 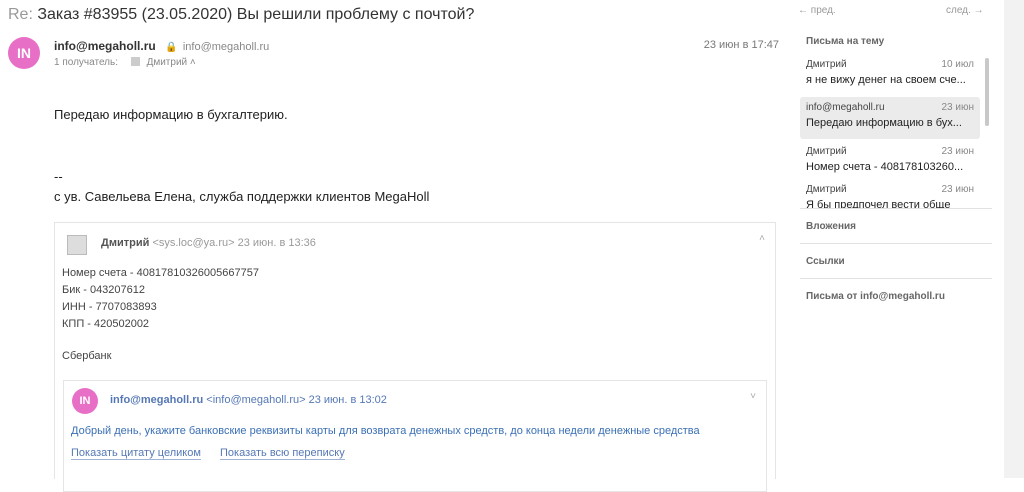 I want to click on nested-sender-email: <info@megaholl.ru>, so click(x=256, y=400).